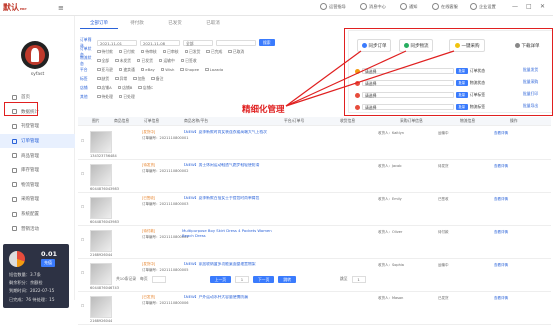 The image size is (553, 325). Describe the element at coordinates (14, 214) in the screenshot. I see `settings-icon` at that location.